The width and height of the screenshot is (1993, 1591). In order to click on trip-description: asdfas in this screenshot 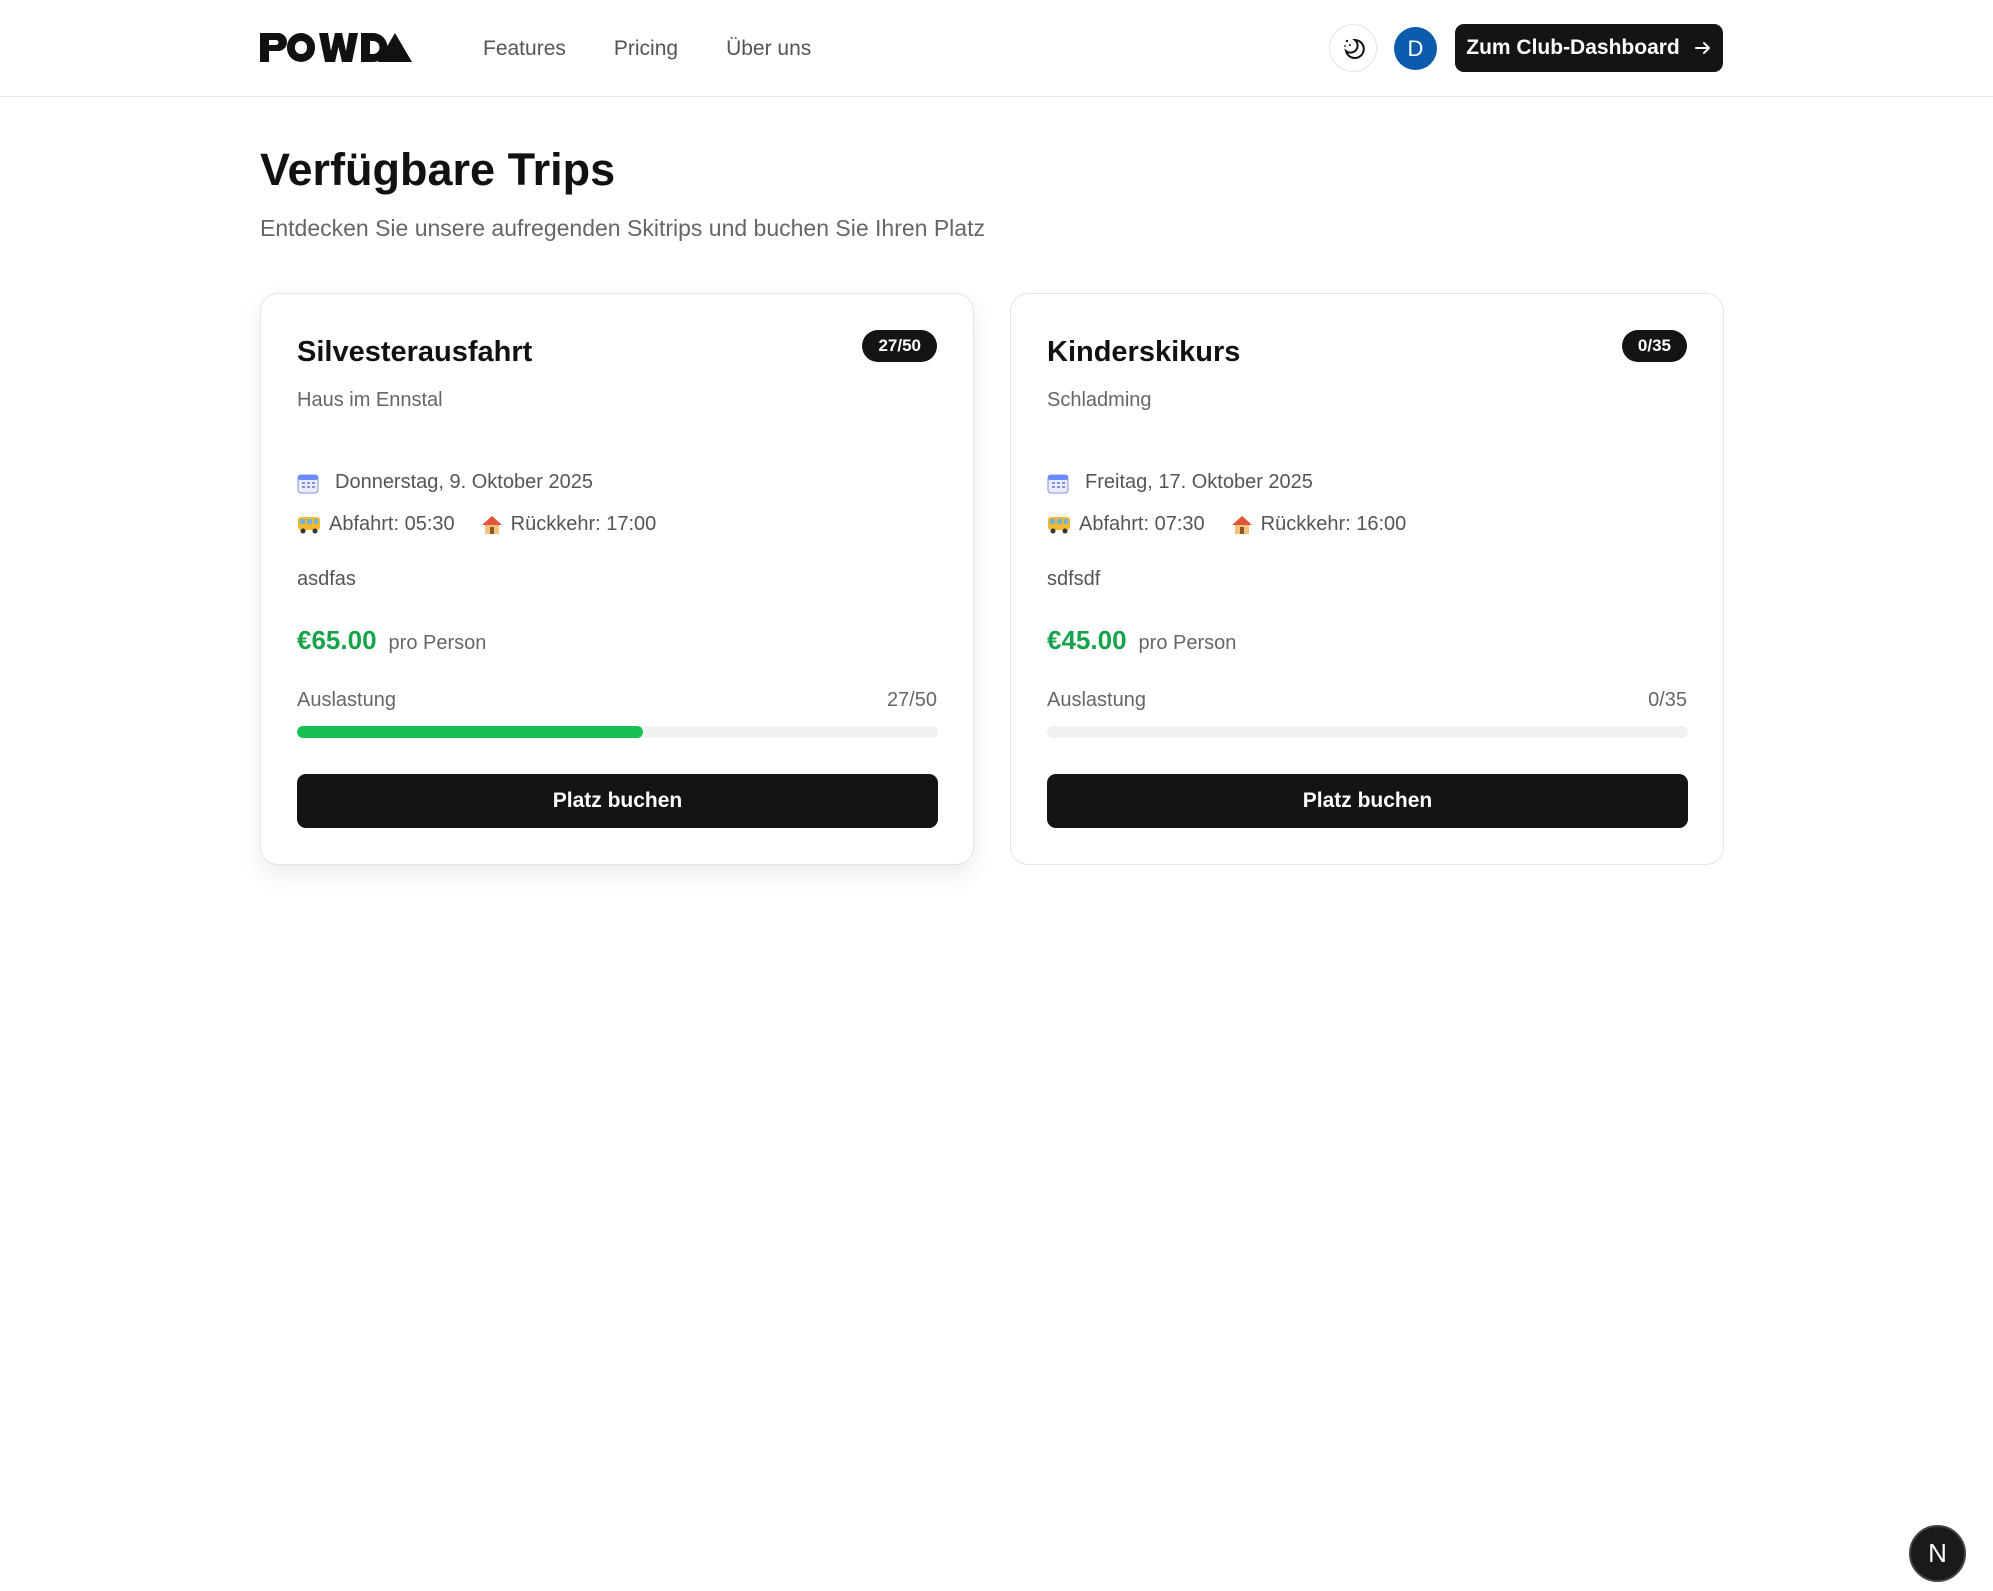, I will do `click(326, 579)`.